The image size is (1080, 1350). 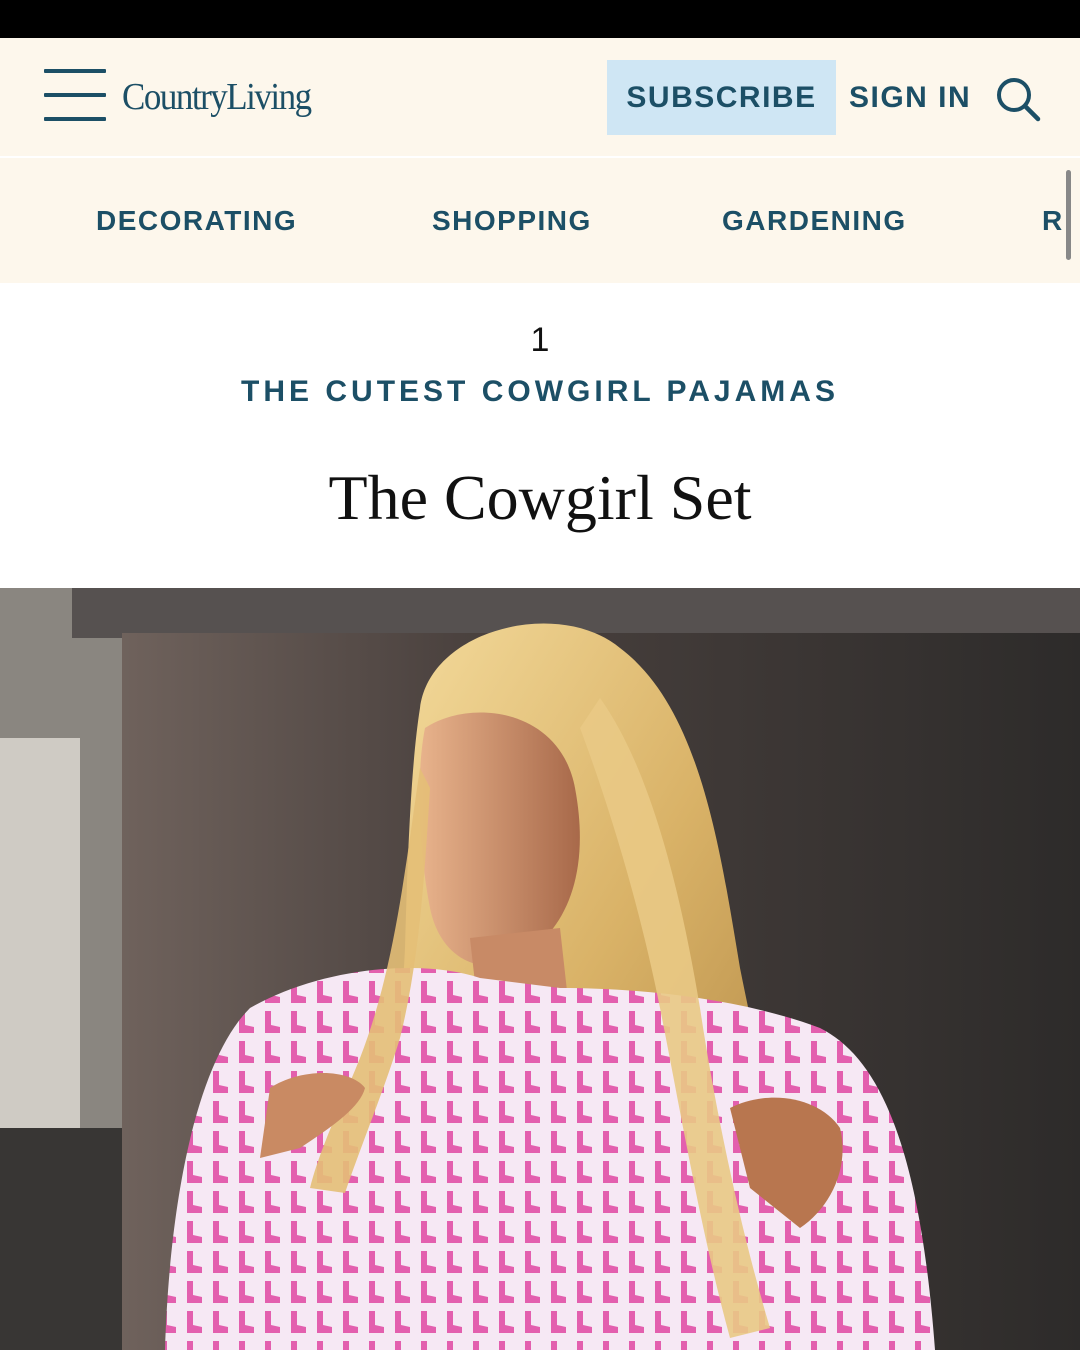 I want to click on nav-item-gardening: GARDENING, so click(x=814, y=220).